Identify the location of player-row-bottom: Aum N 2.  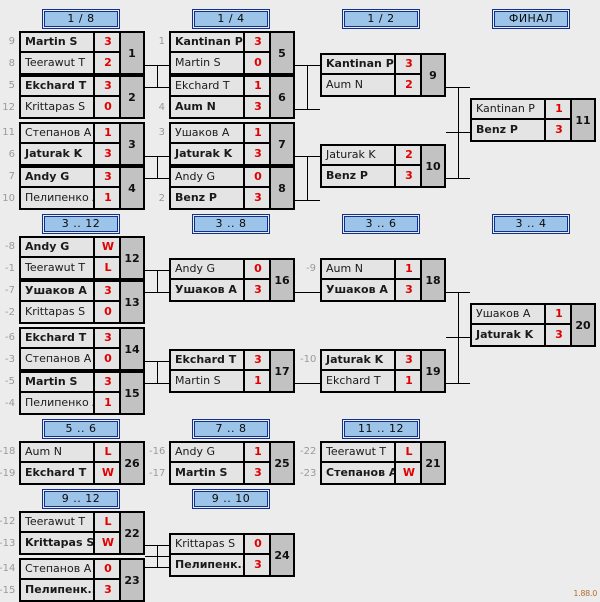
(372, 85).